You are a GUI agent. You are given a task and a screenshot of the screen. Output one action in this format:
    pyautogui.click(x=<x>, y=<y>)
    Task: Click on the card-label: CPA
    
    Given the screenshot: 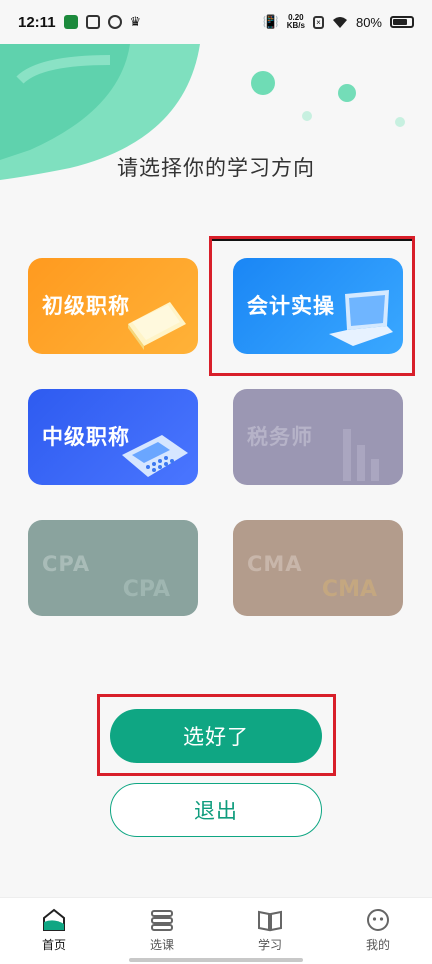 What is the action you would take?
    pyautogui.click(x=66, y=564)
    